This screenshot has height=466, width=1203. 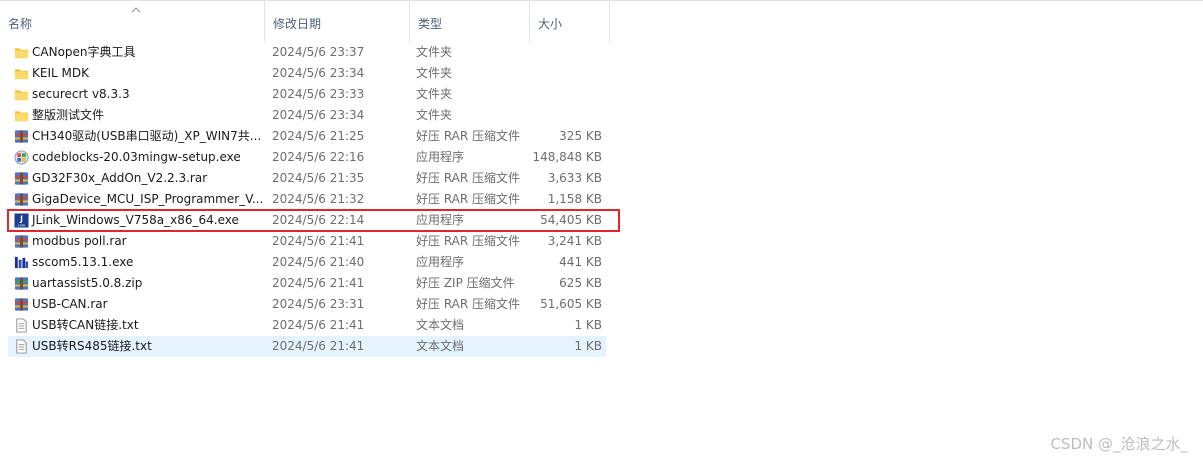 What do you see at coordinates (137, 241) in the screenshot?
I see `file-name-cell: modbus poll.rar` at bounding box center [137, 241].